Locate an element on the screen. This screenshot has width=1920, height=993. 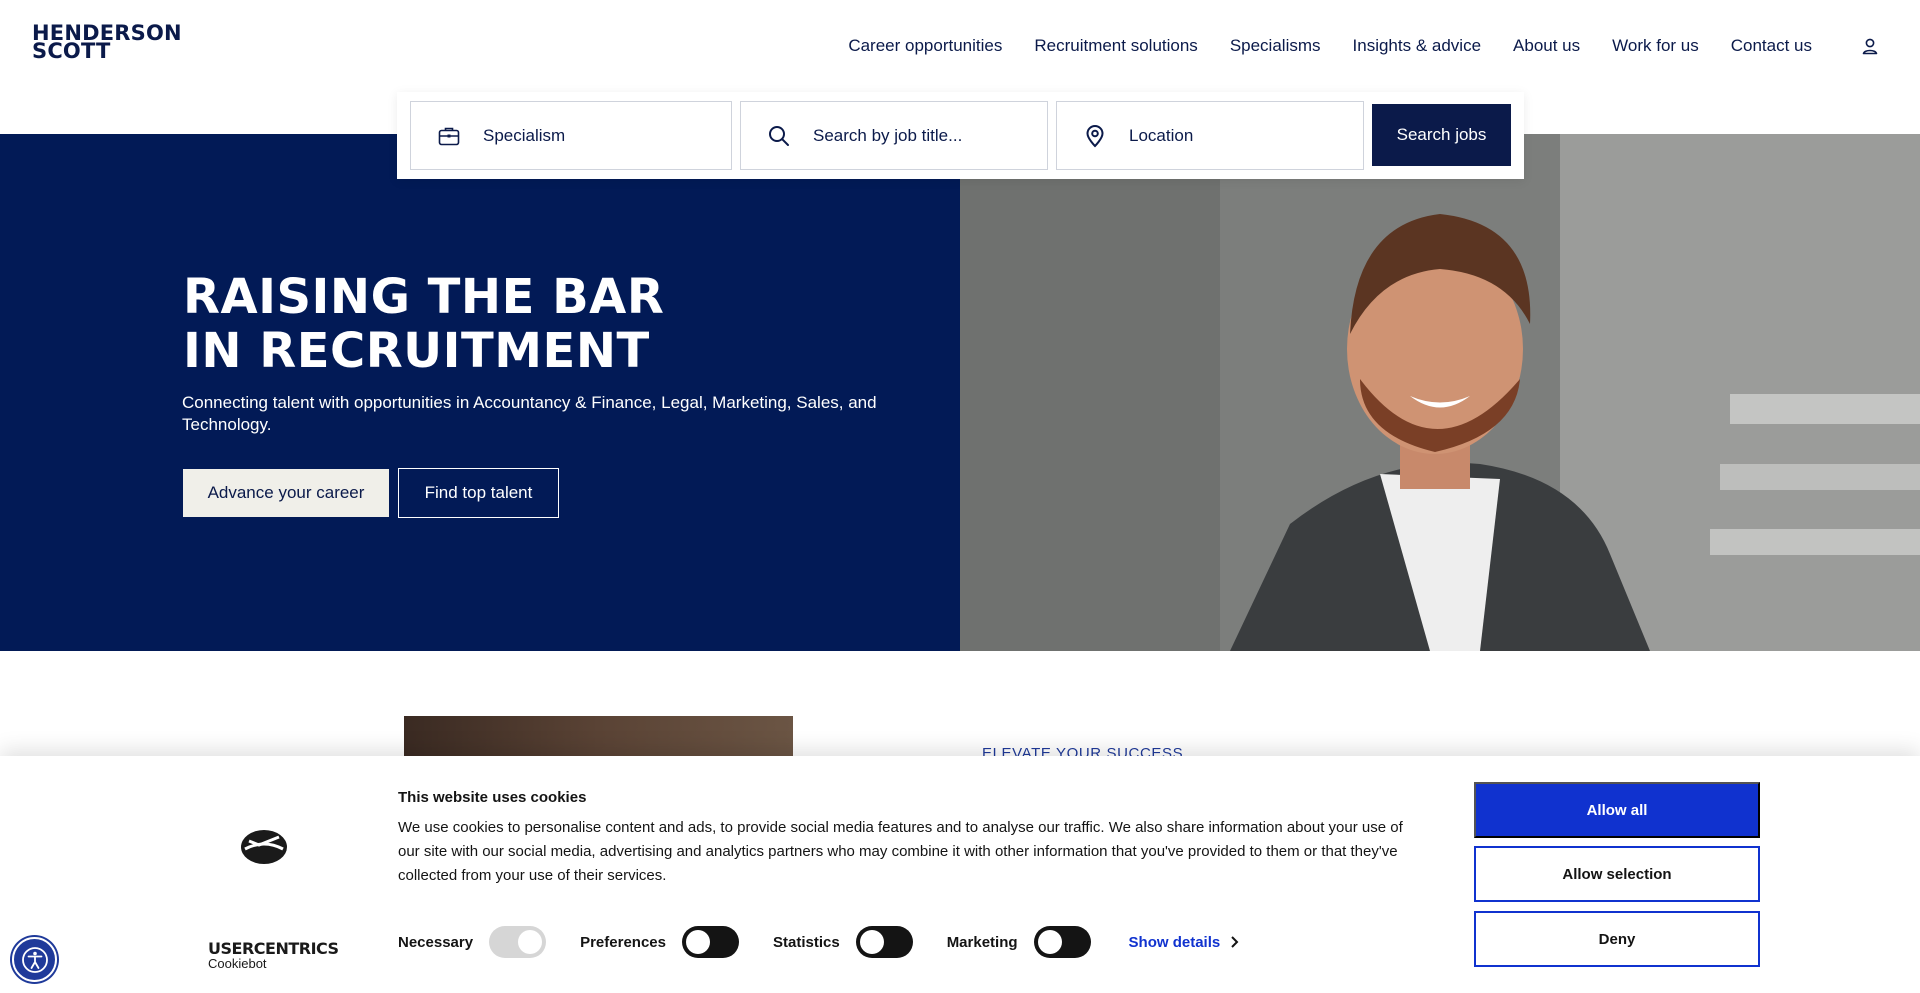
cookiebot-logo-icon is located at coordinates (264, 847).